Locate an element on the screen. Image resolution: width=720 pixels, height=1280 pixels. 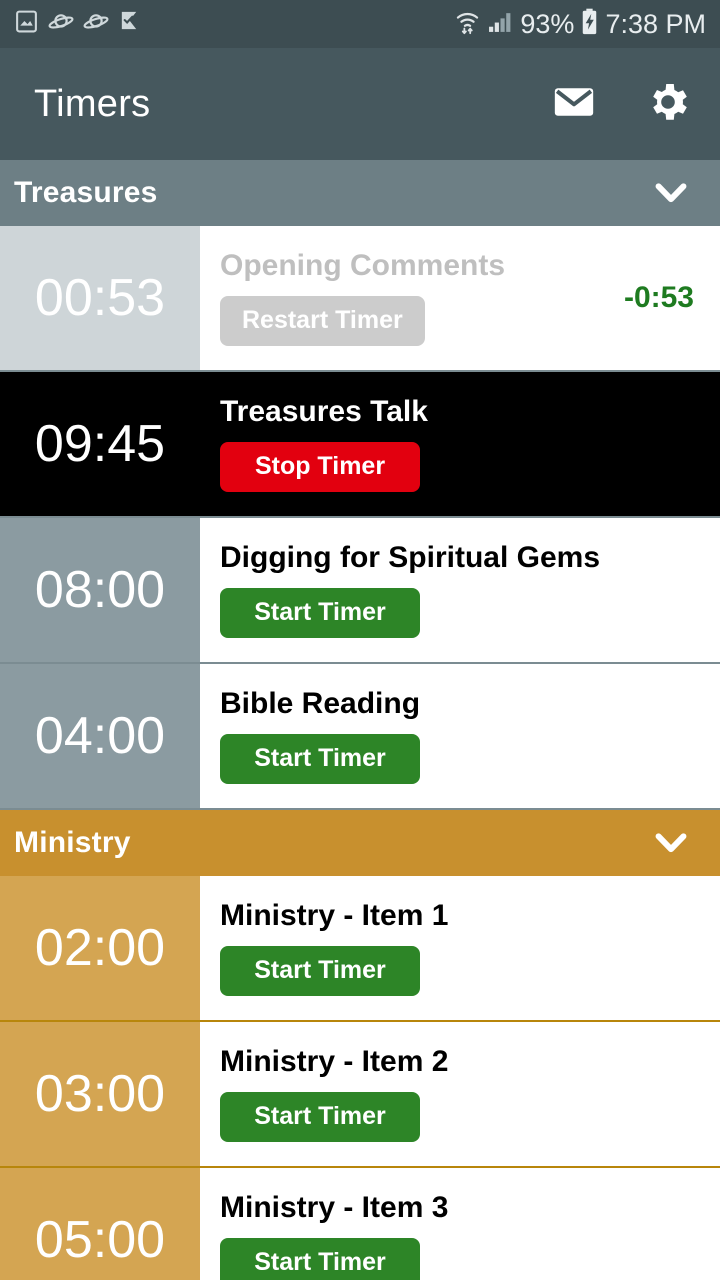
overtime-value: -0:53 is located at coordinates (658, 297).